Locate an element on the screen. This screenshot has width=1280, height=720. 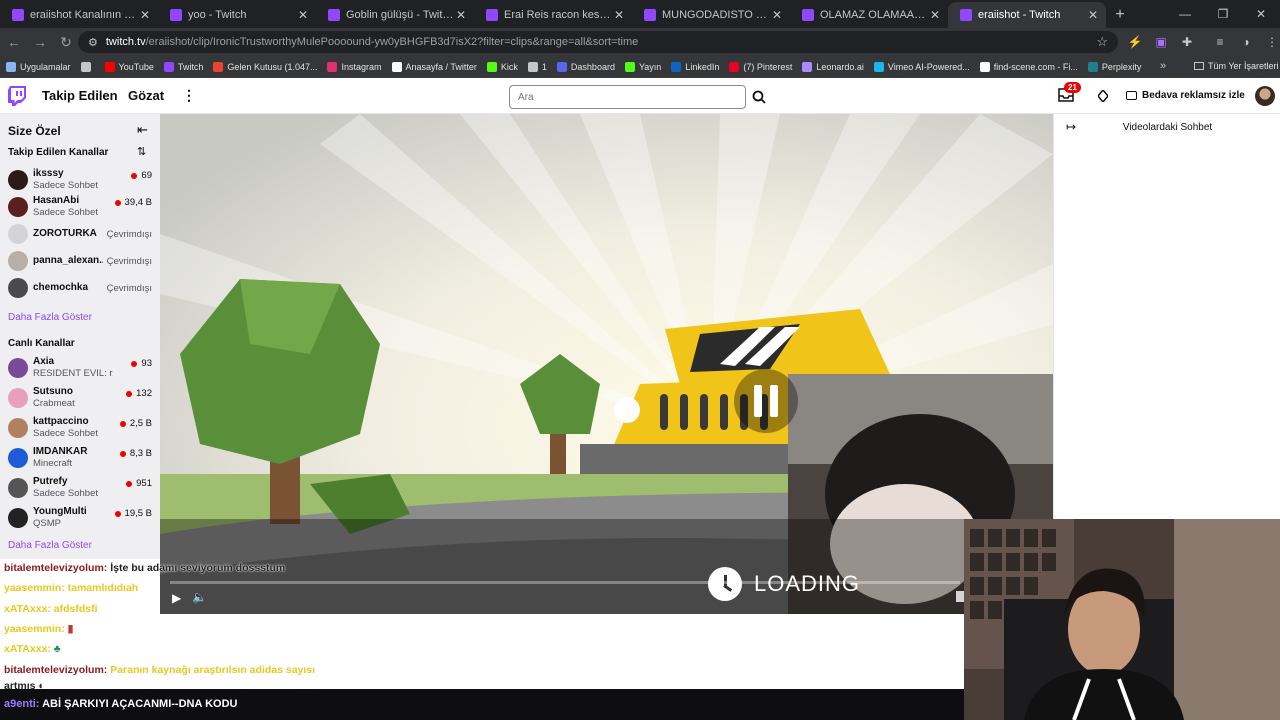
bookmark-item is located at coordinates (87, 66).